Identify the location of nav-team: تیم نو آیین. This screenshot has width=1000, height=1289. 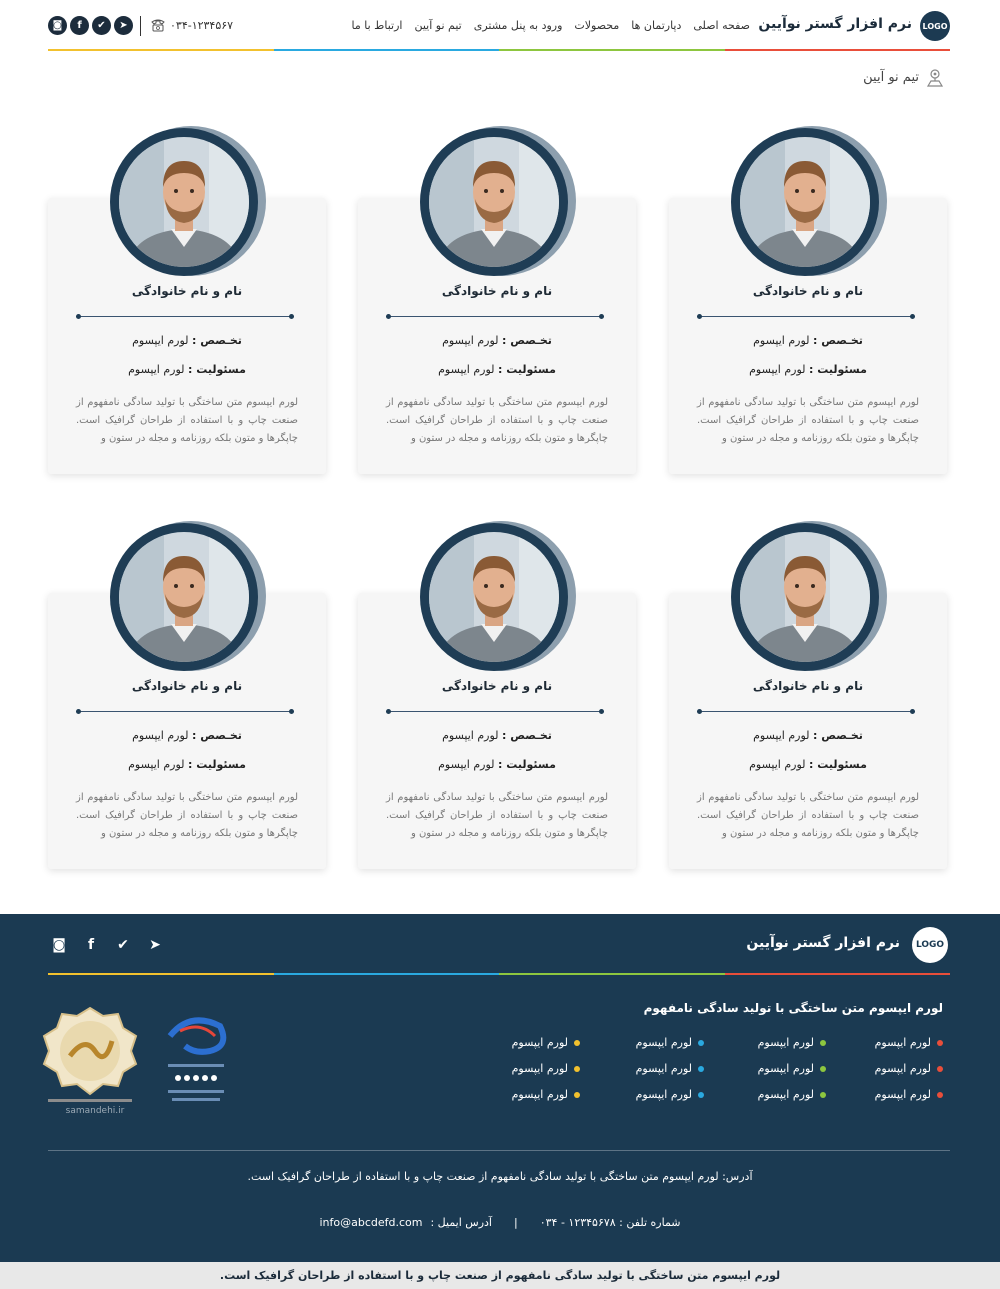
(437, 25).